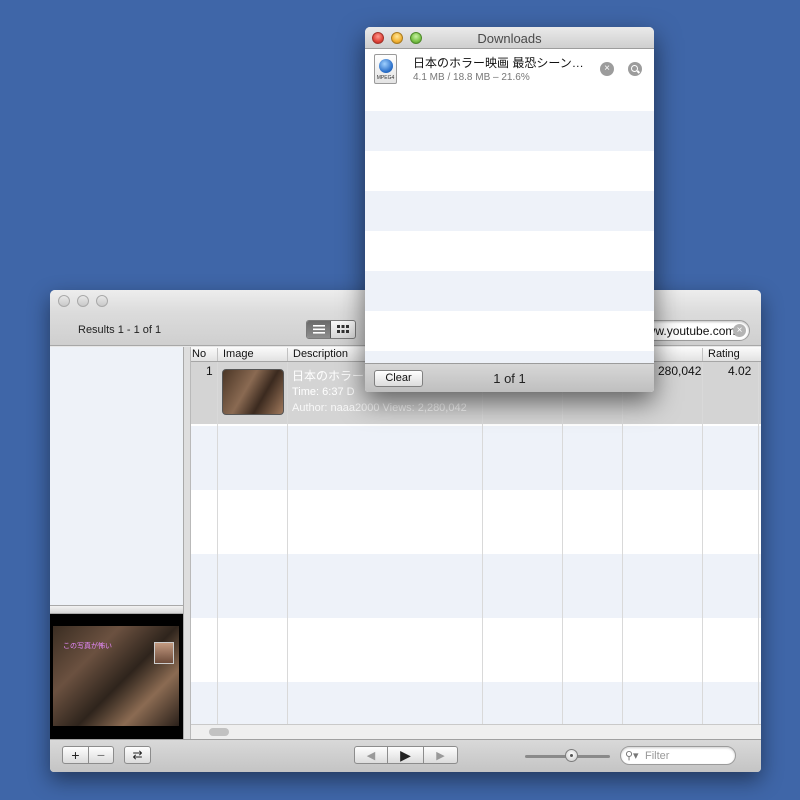 This screenshot has width=800, height=800. I want to click on search-icon: ⚲▾, so click(632, 756).